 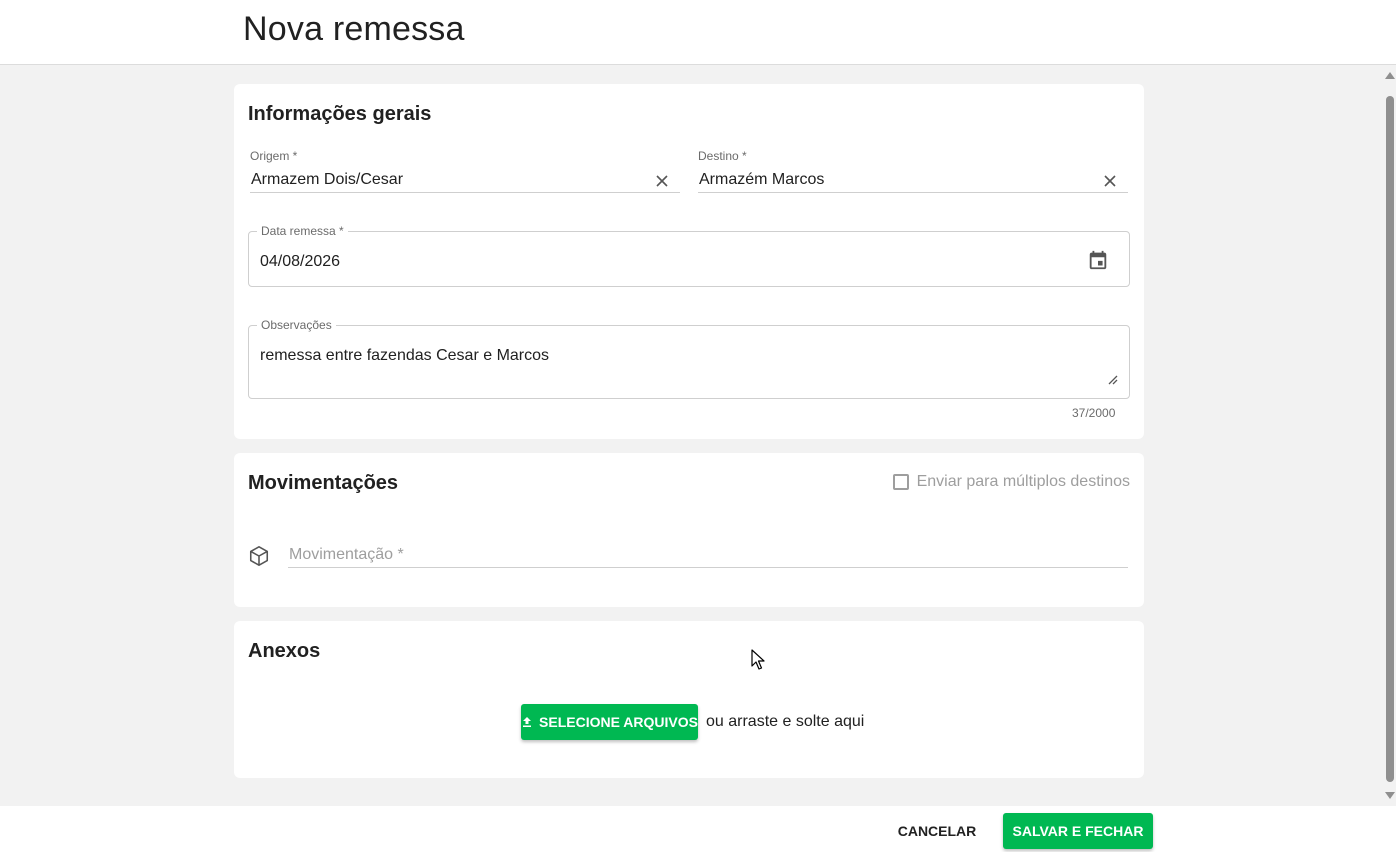 I want to click on origem-value: Armazem Dois/Cesar, so click(x=327, y=180).